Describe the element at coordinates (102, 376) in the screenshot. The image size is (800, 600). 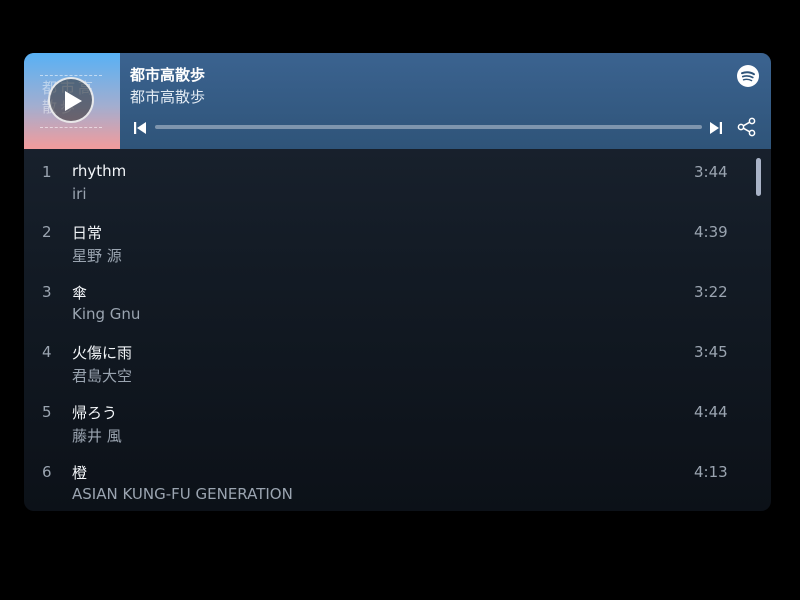
I see `track-artist: 君島大空` at that location.